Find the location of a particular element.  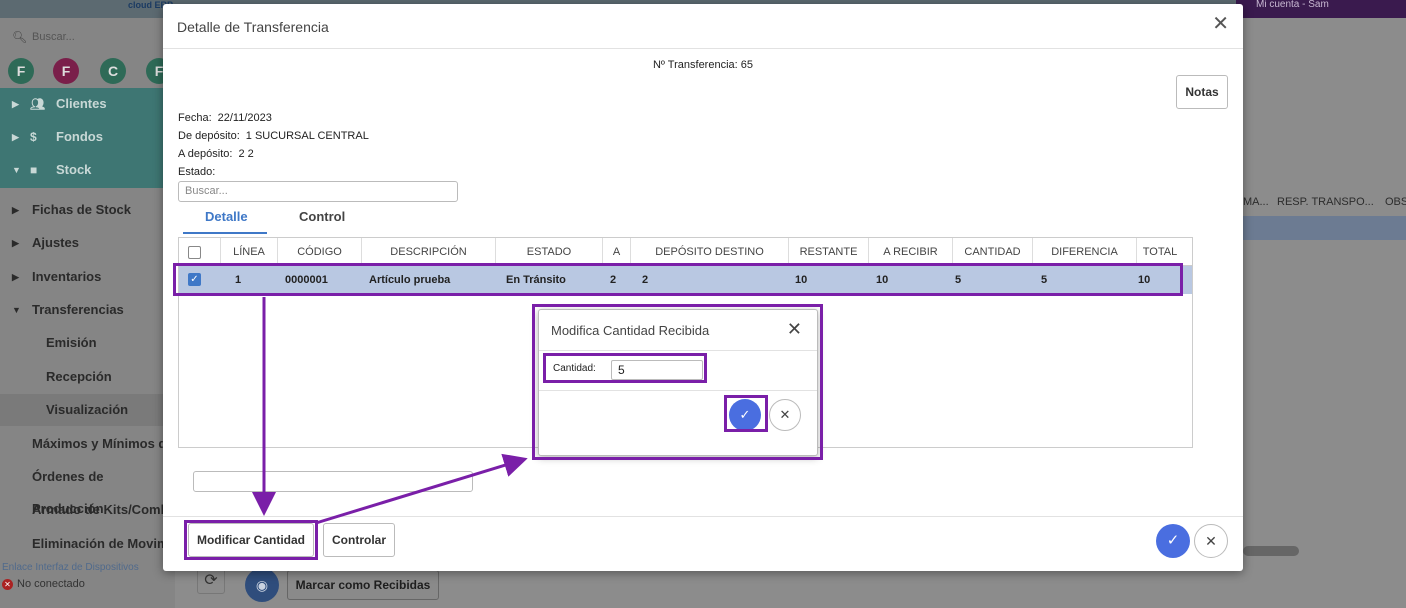

estado-label: Estado: is located at coordinates (197, 172).